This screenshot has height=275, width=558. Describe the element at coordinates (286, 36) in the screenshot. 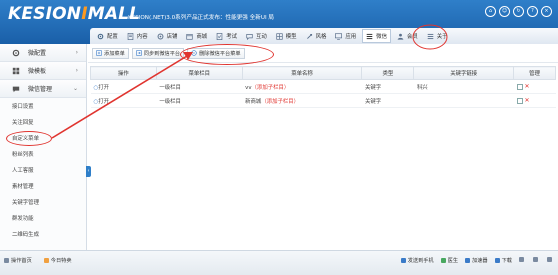

I see `nav-item-model: 模型` at that location.